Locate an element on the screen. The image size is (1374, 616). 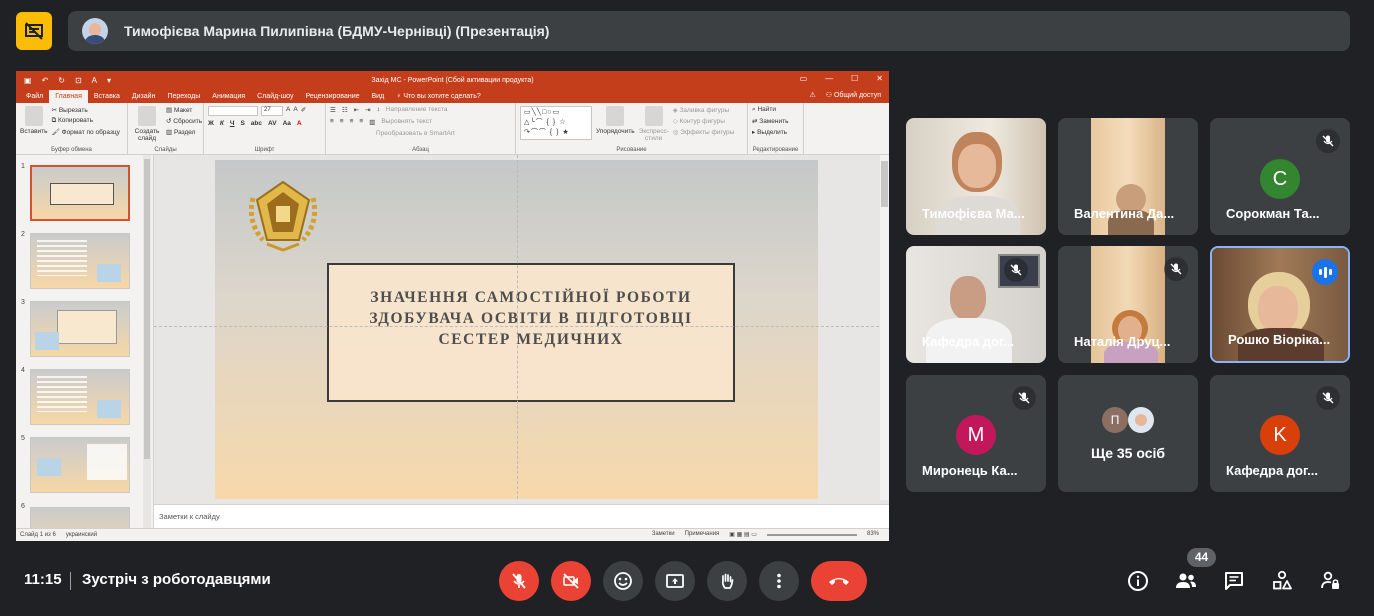
camera-toggle-button is located at coordinates (571, 581).